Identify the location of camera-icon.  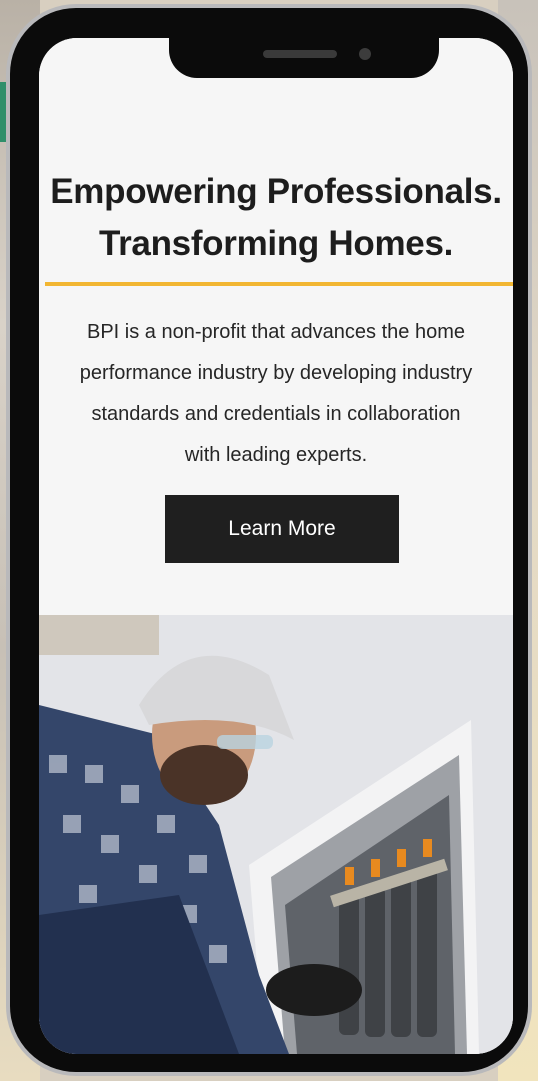
(365, 54).